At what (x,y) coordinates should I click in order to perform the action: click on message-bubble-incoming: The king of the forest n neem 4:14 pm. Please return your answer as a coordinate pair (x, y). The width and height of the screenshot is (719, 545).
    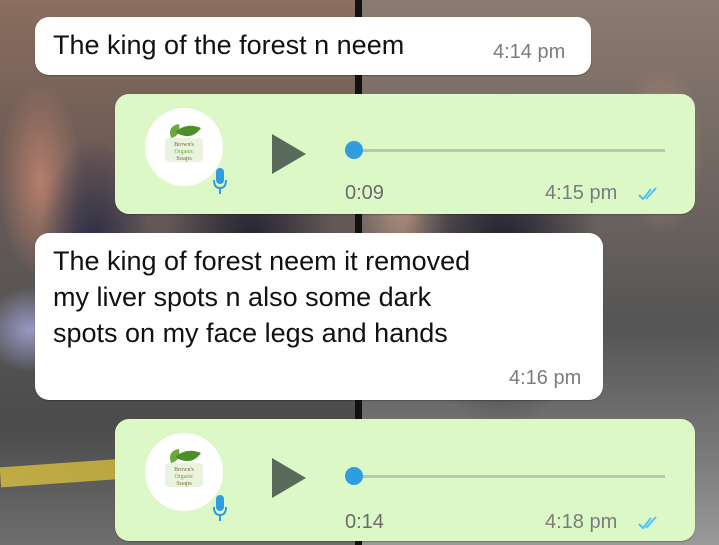
    Looking at the image, I should click on (313, 46).